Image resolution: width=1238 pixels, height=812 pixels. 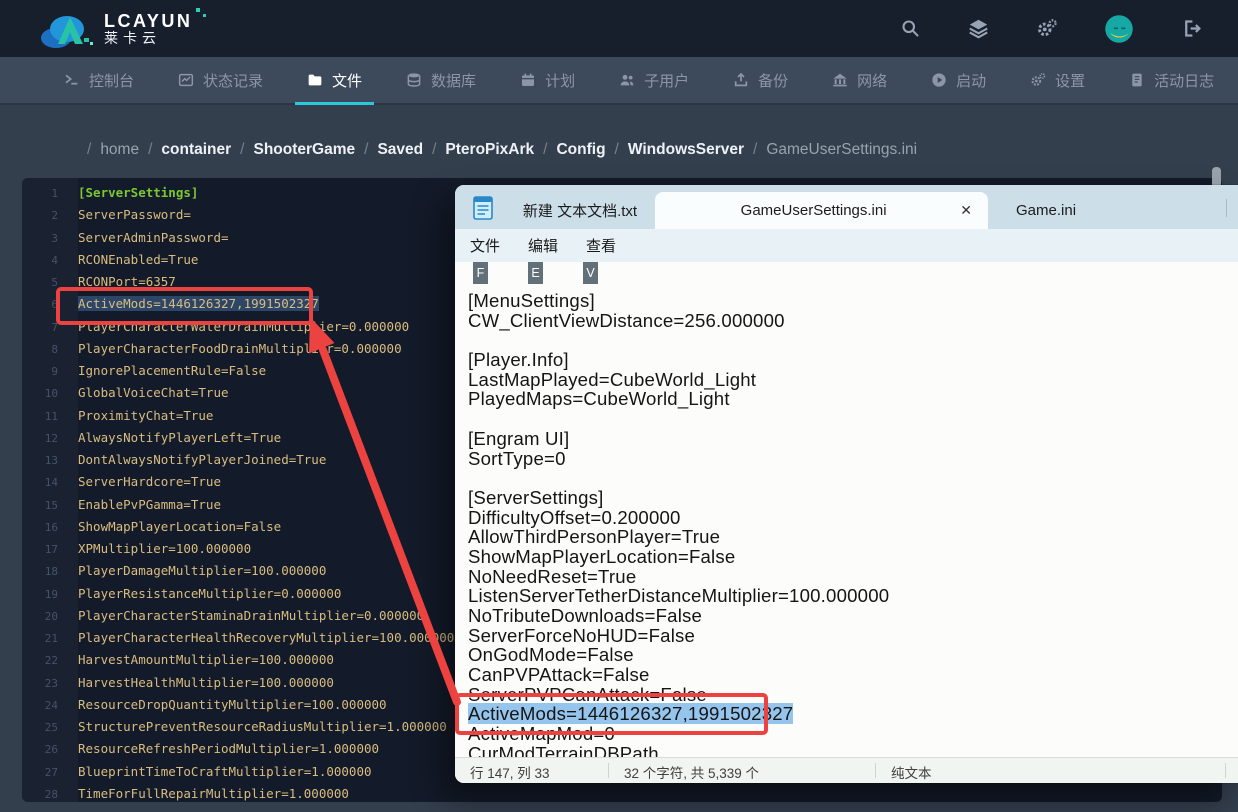 What do you see at coordinates (654, 80) in the screenshot?
I see `nav-item-subusers: 子用户` at bounding box center [654, 80].